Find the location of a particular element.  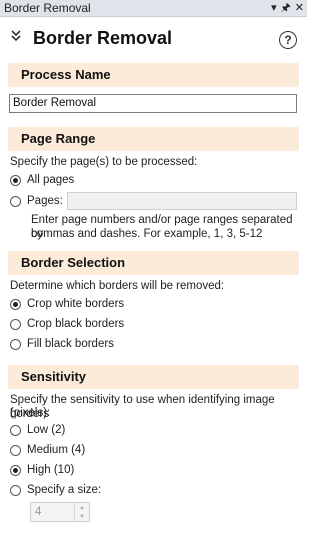

spinner-arrows: ▲ ▼ is located at coordinates (81, 512).